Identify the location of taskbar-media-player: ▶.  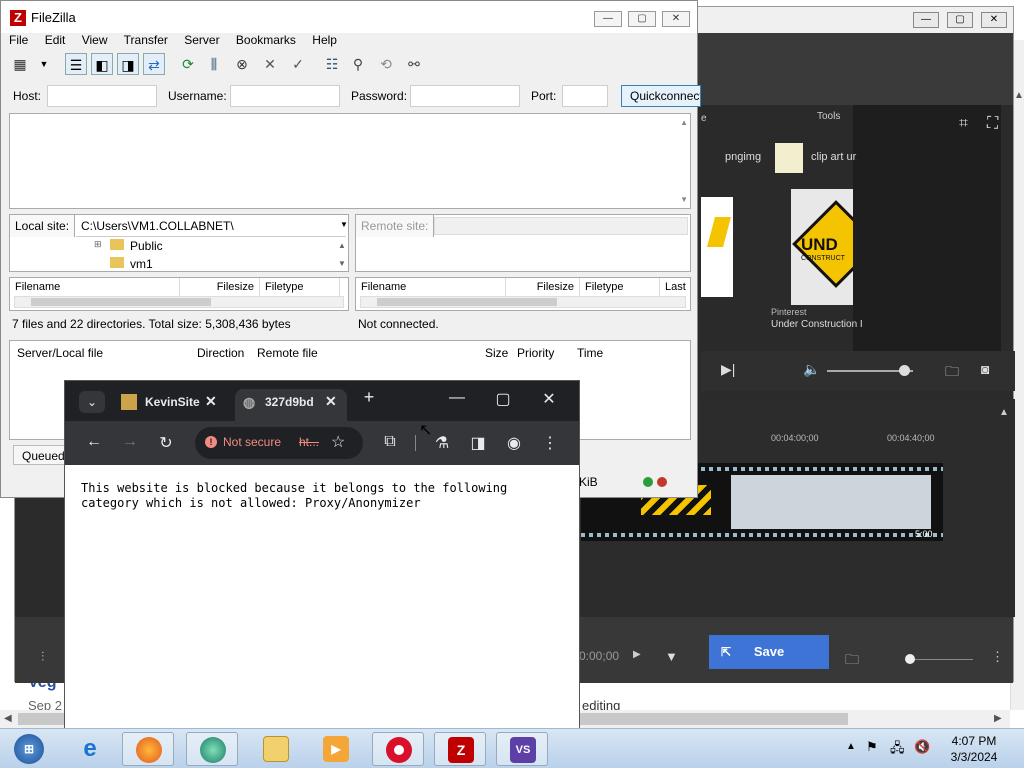
(336, 749).